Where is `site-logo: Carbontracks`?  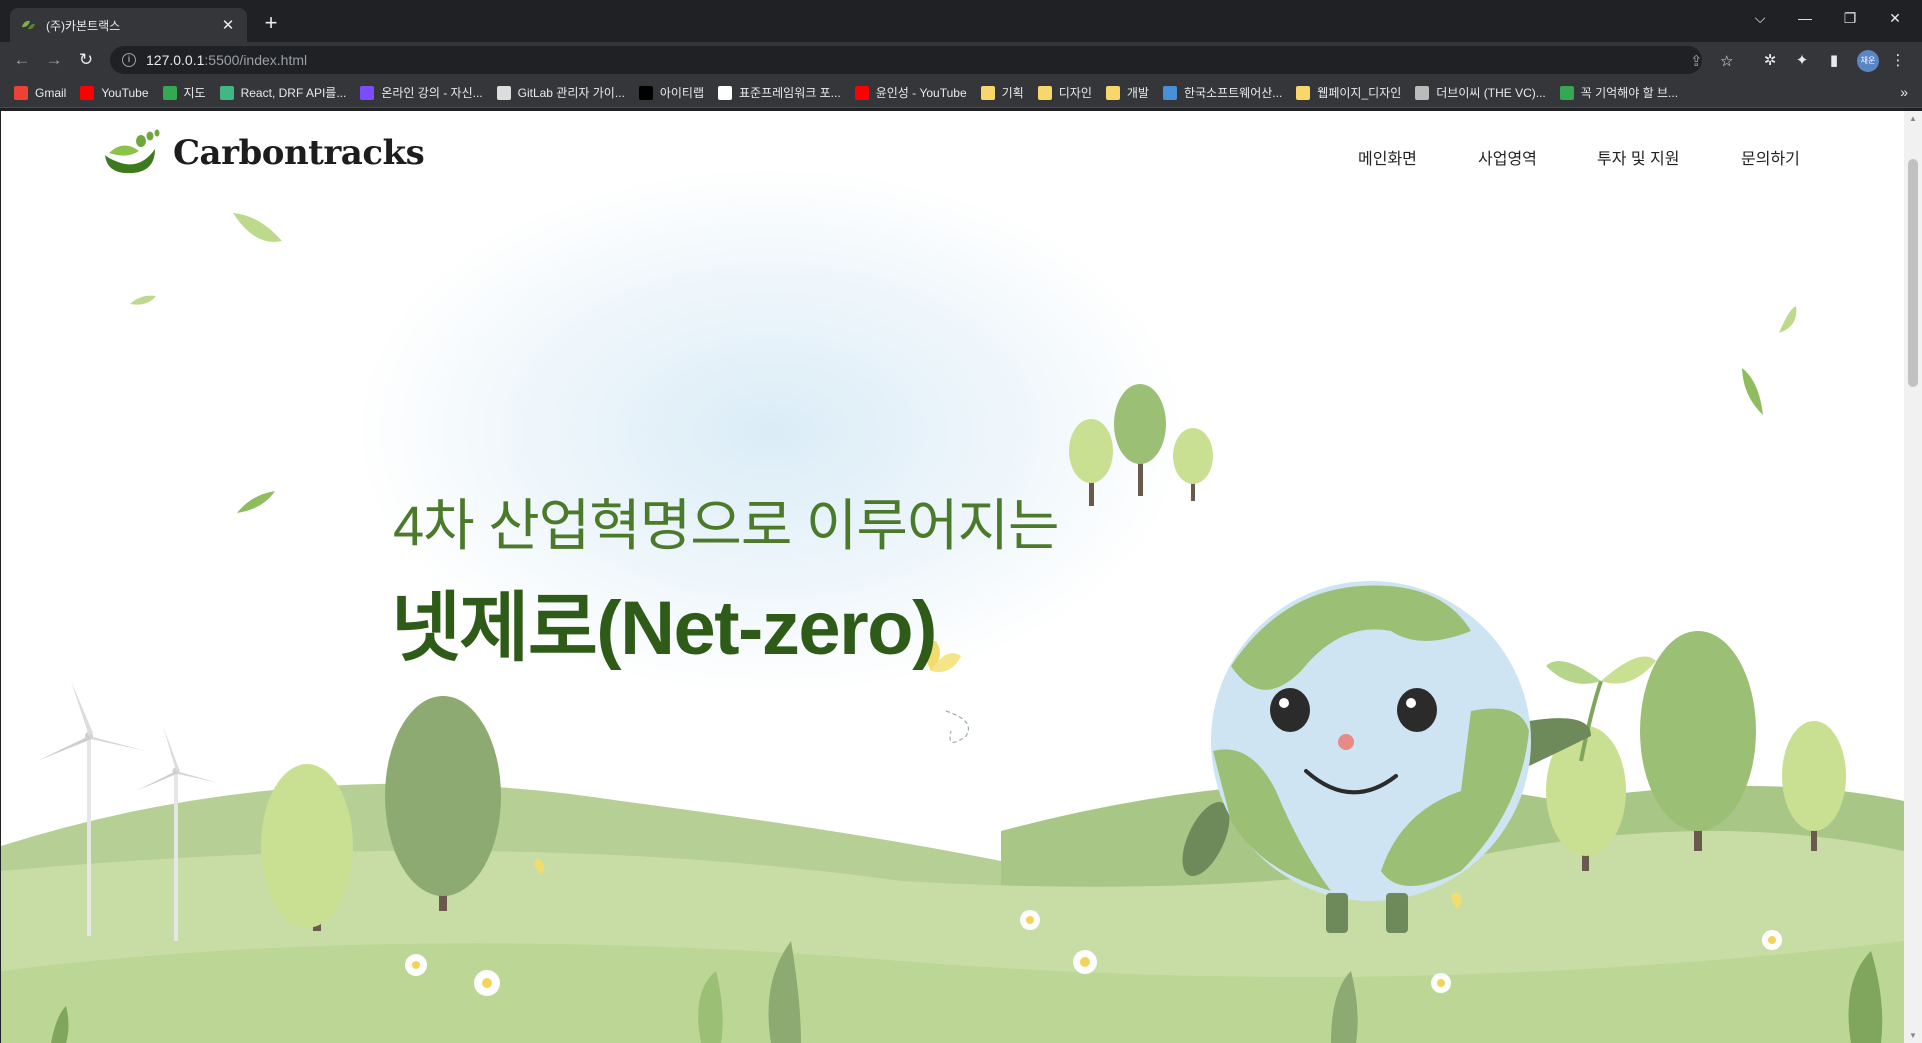 site-logo: Carbontracks is located at coordinates (263, 153).